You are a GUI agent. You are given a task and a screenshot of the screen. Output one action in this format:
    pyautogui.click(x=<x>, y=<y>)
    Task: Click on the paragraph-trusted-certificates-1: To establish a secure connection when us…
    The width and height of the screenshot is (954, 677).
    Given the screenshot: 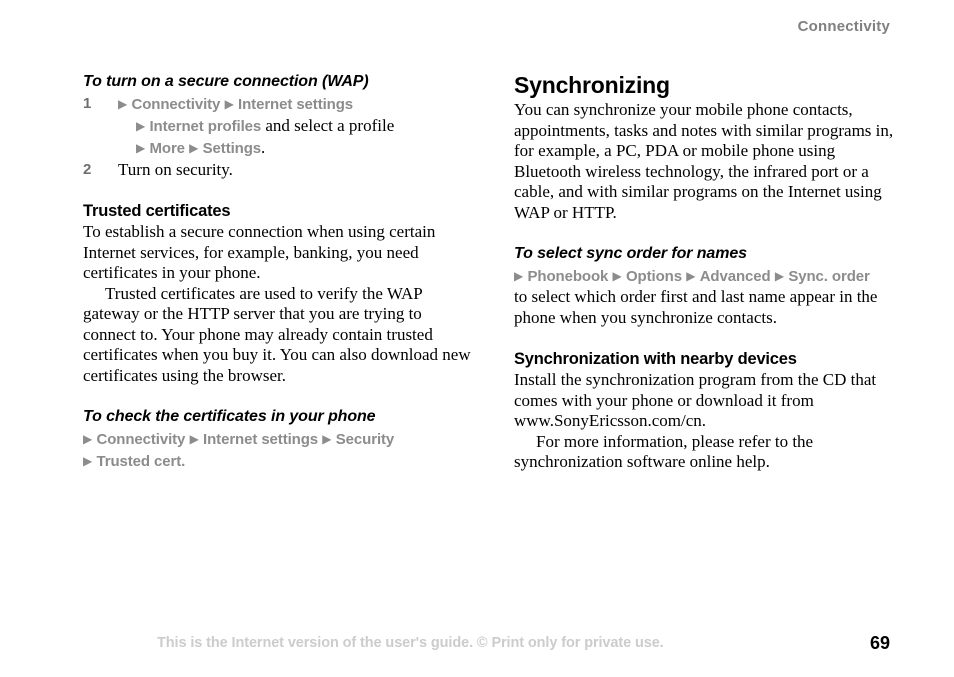 What is the action you would take?
    pyautogui.click(x=259, y=252)
    